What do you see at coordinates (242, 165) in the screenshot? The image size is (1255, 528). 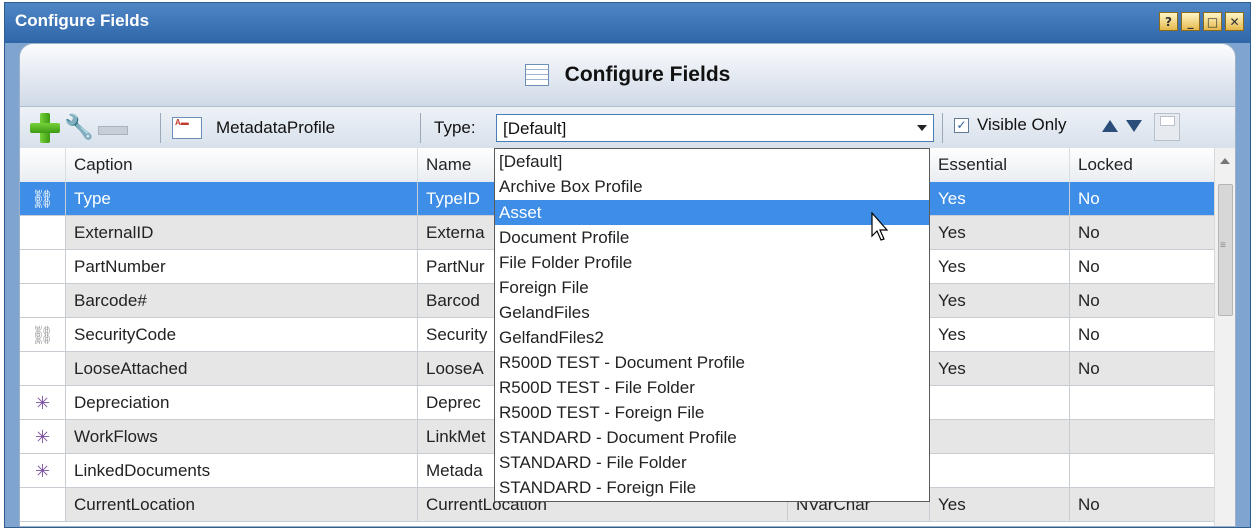 I see `column-caption: Caption` at bounding box center [242, 165].